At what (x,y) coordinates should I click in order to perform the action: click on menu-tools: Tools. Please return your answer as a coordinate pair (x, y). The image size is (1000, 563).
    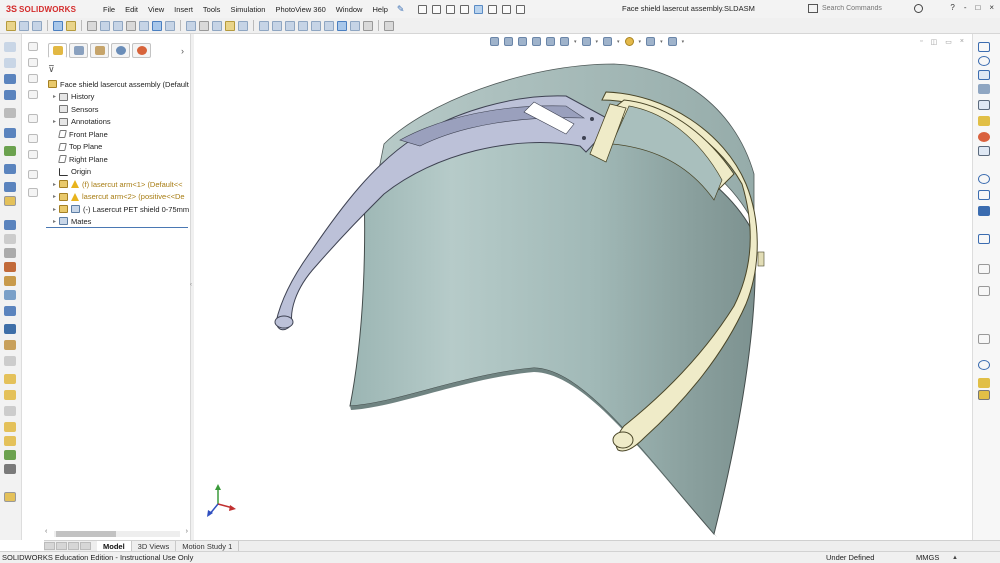
    Looking at the image, I should click on (212, 9).